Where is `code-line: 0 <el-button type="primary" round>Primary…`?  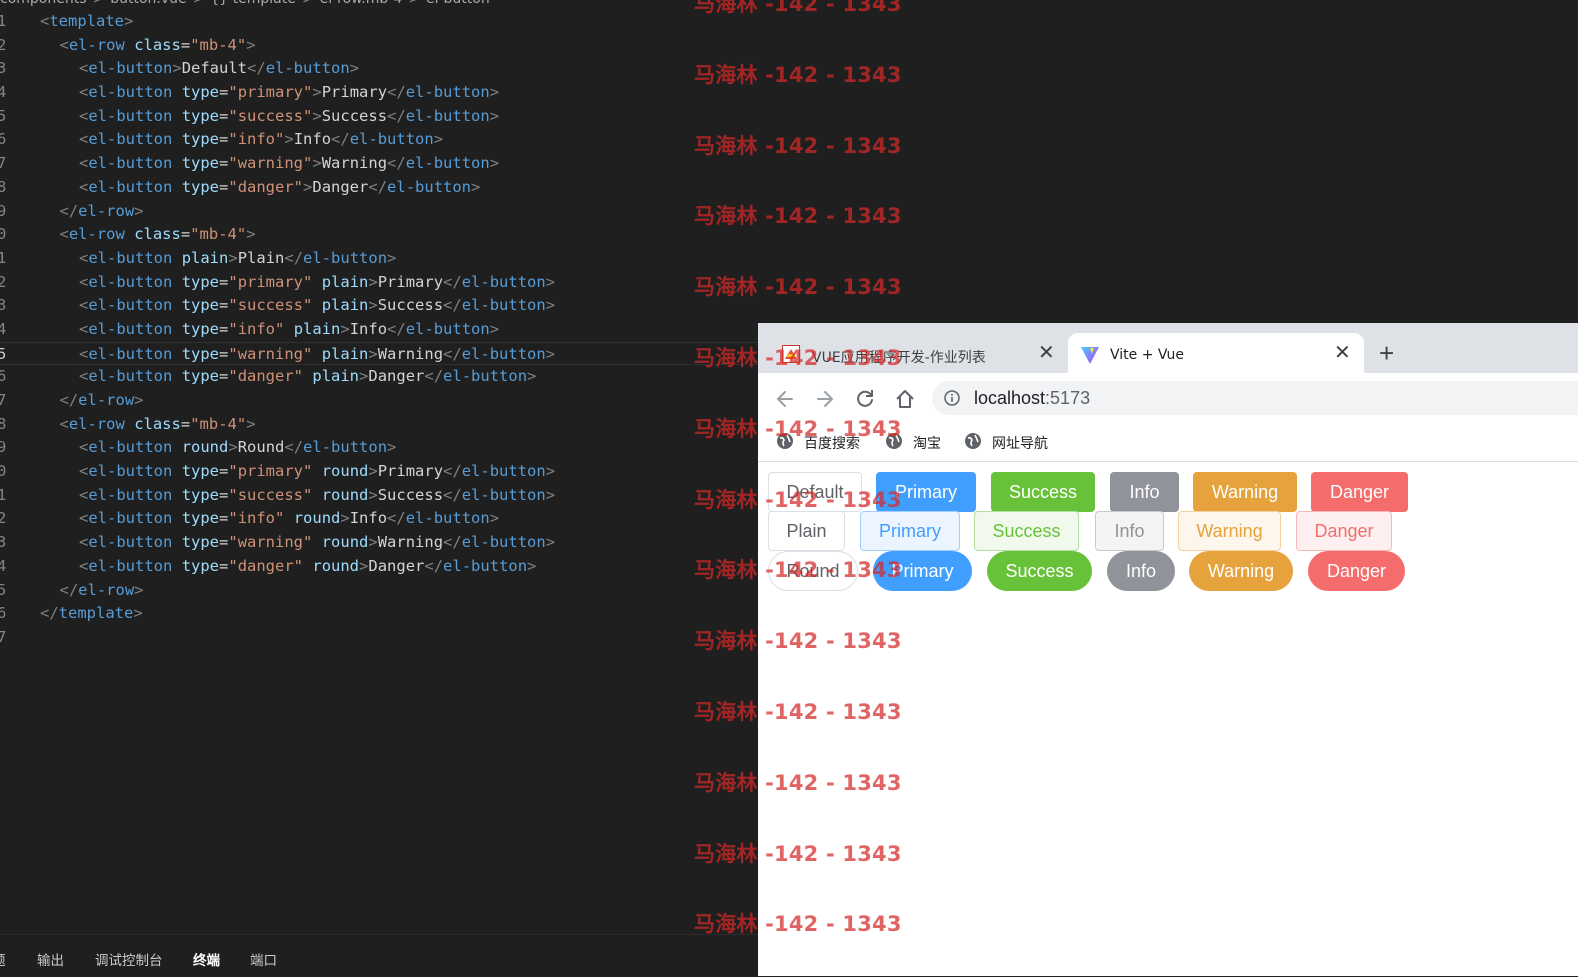 code-line: 0 <el-button type="primary" round>Primary… is located at coordinates (380, 472).